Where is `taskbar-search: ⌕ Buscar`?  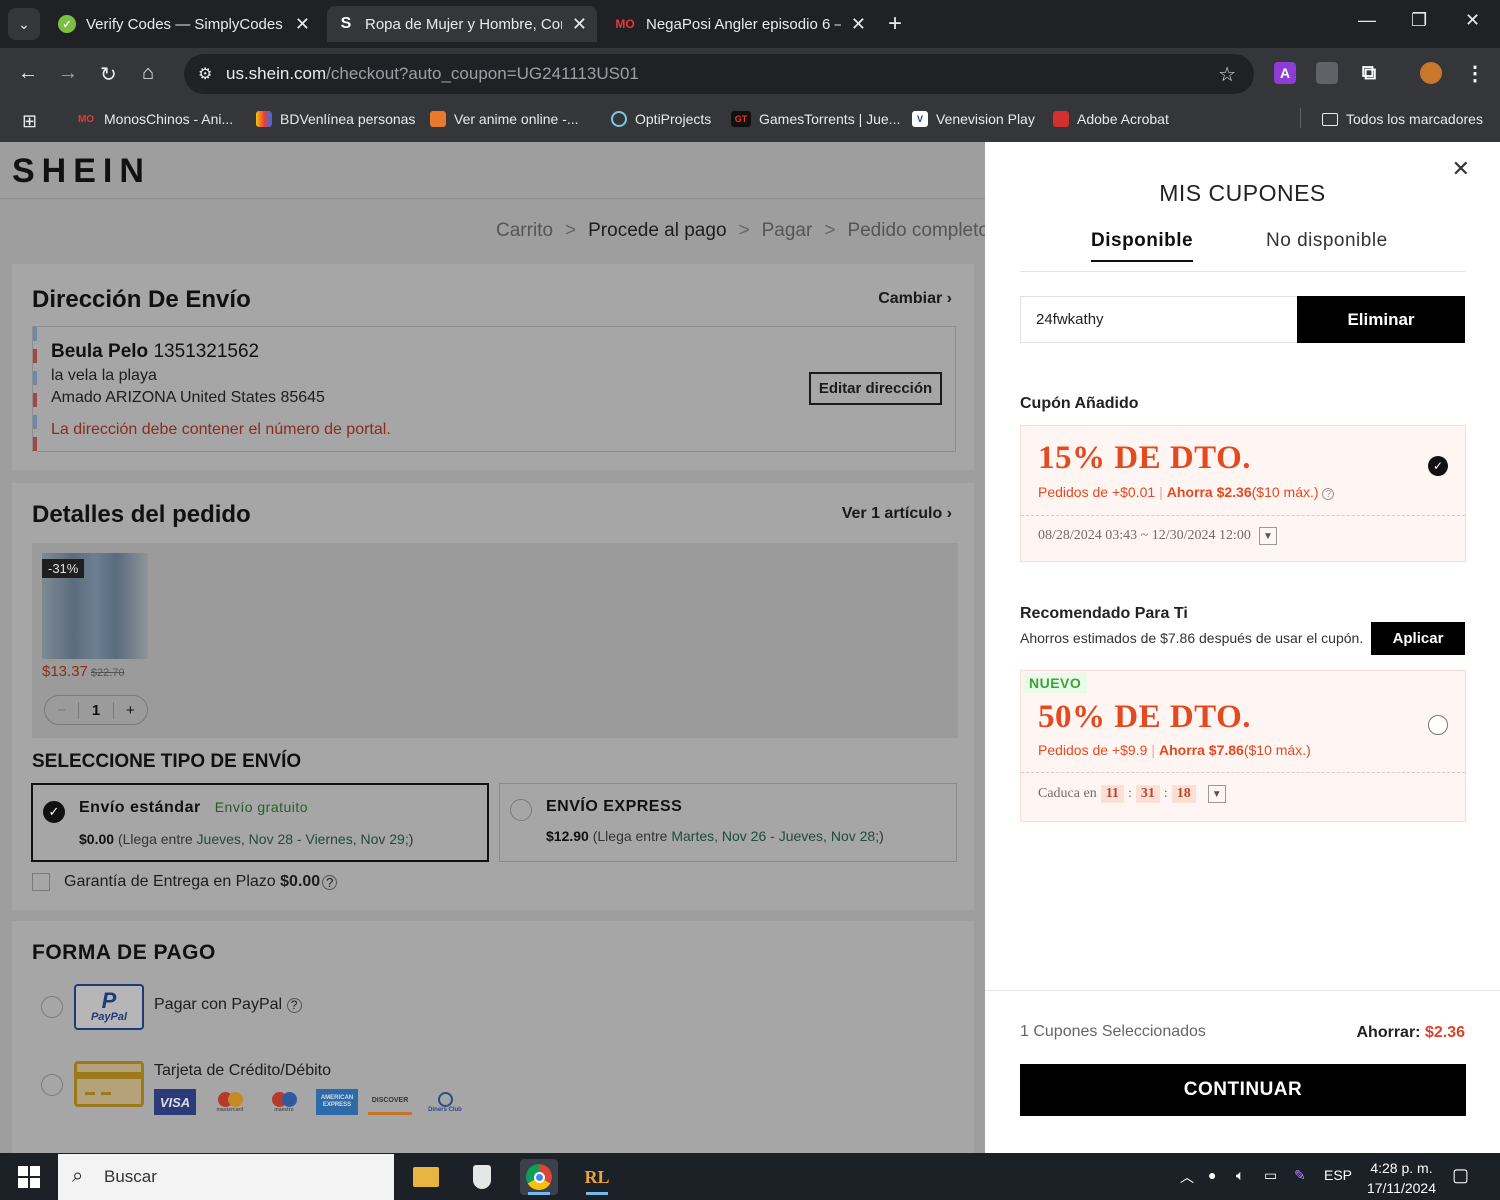 taskbar-search: ⌕ Buscar is located at coordinates (226, 1177).